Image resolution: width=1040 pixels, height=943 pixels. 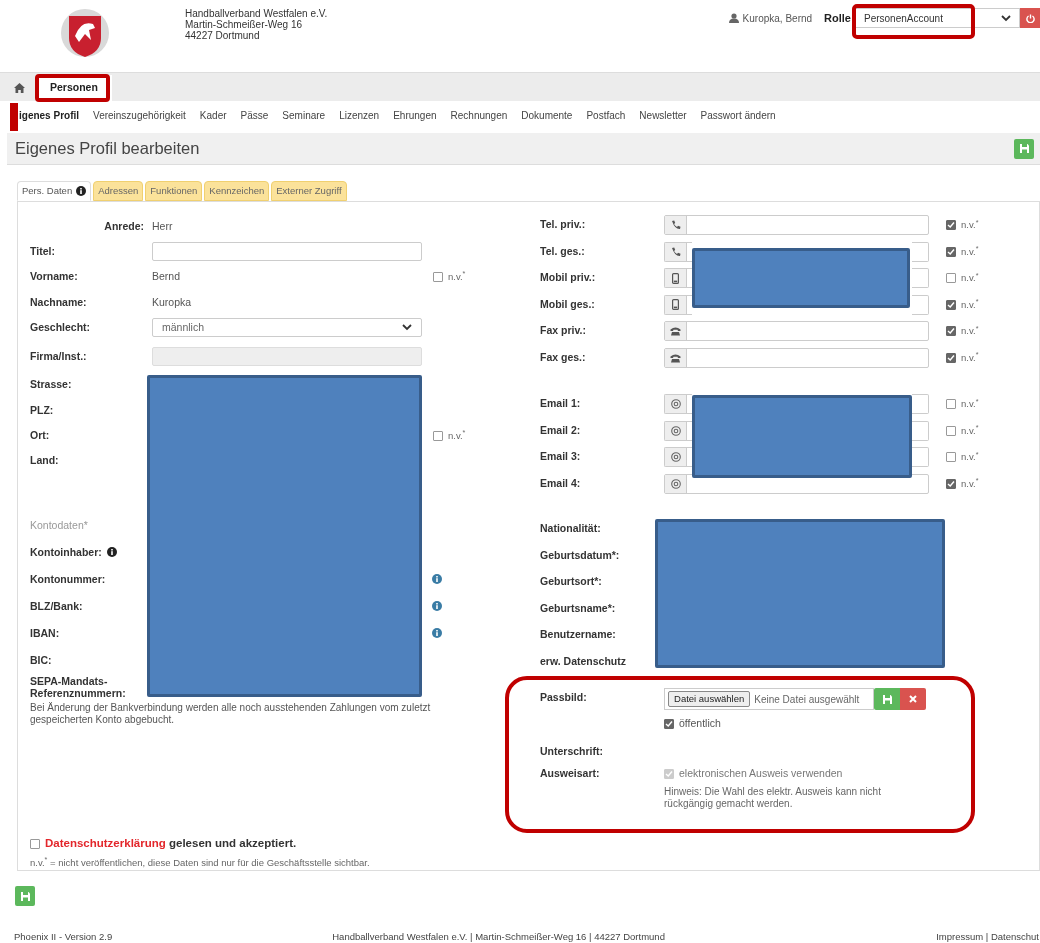 I want to click on field-label: Firma/Inst.:, so click(x=59, y=356).